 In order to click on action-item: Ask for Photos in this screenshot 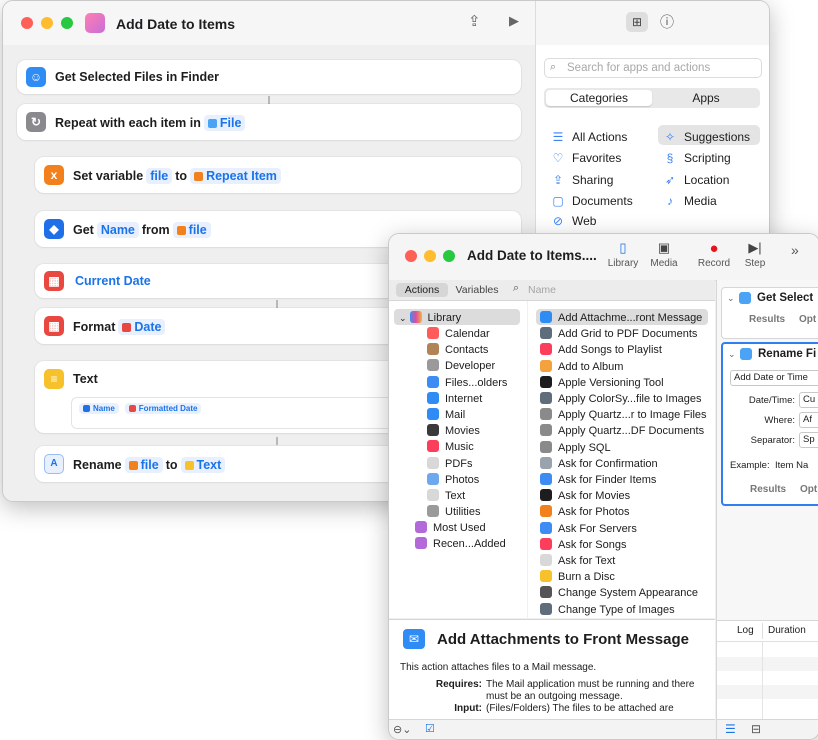, I will do `click(585, 513)`.